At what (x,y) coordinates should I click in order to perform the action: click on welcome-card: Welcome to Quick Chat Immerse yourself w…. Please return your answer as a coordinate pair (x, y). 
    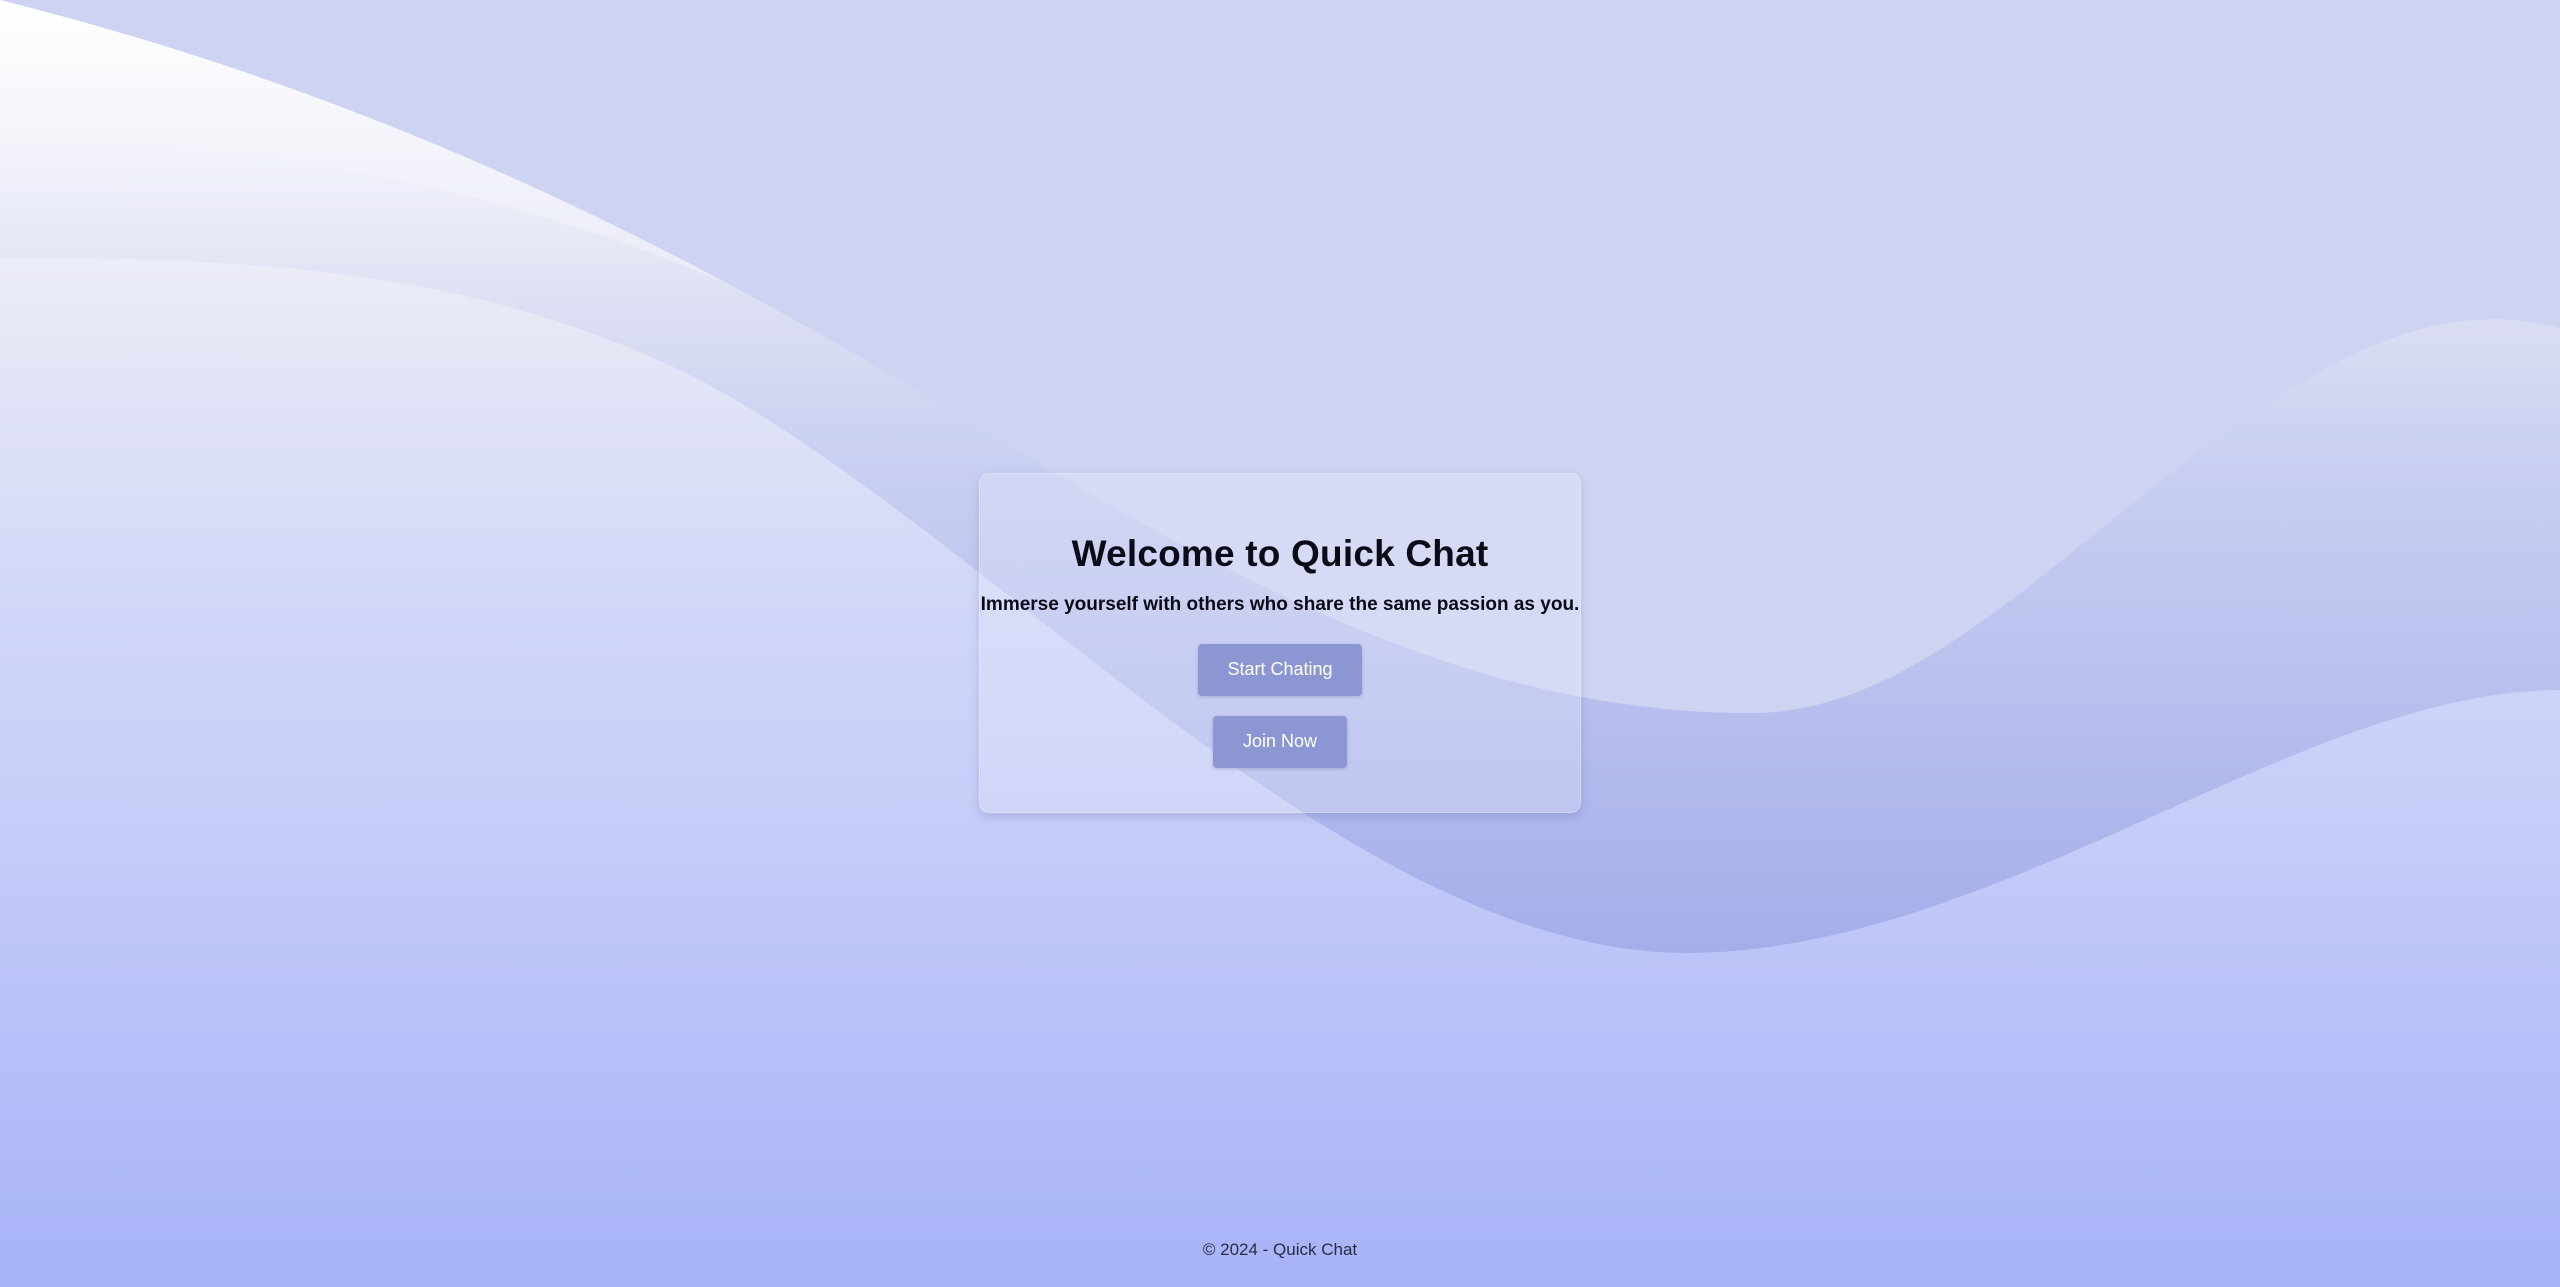
    Looking at the image, I should click on (1280, 643).